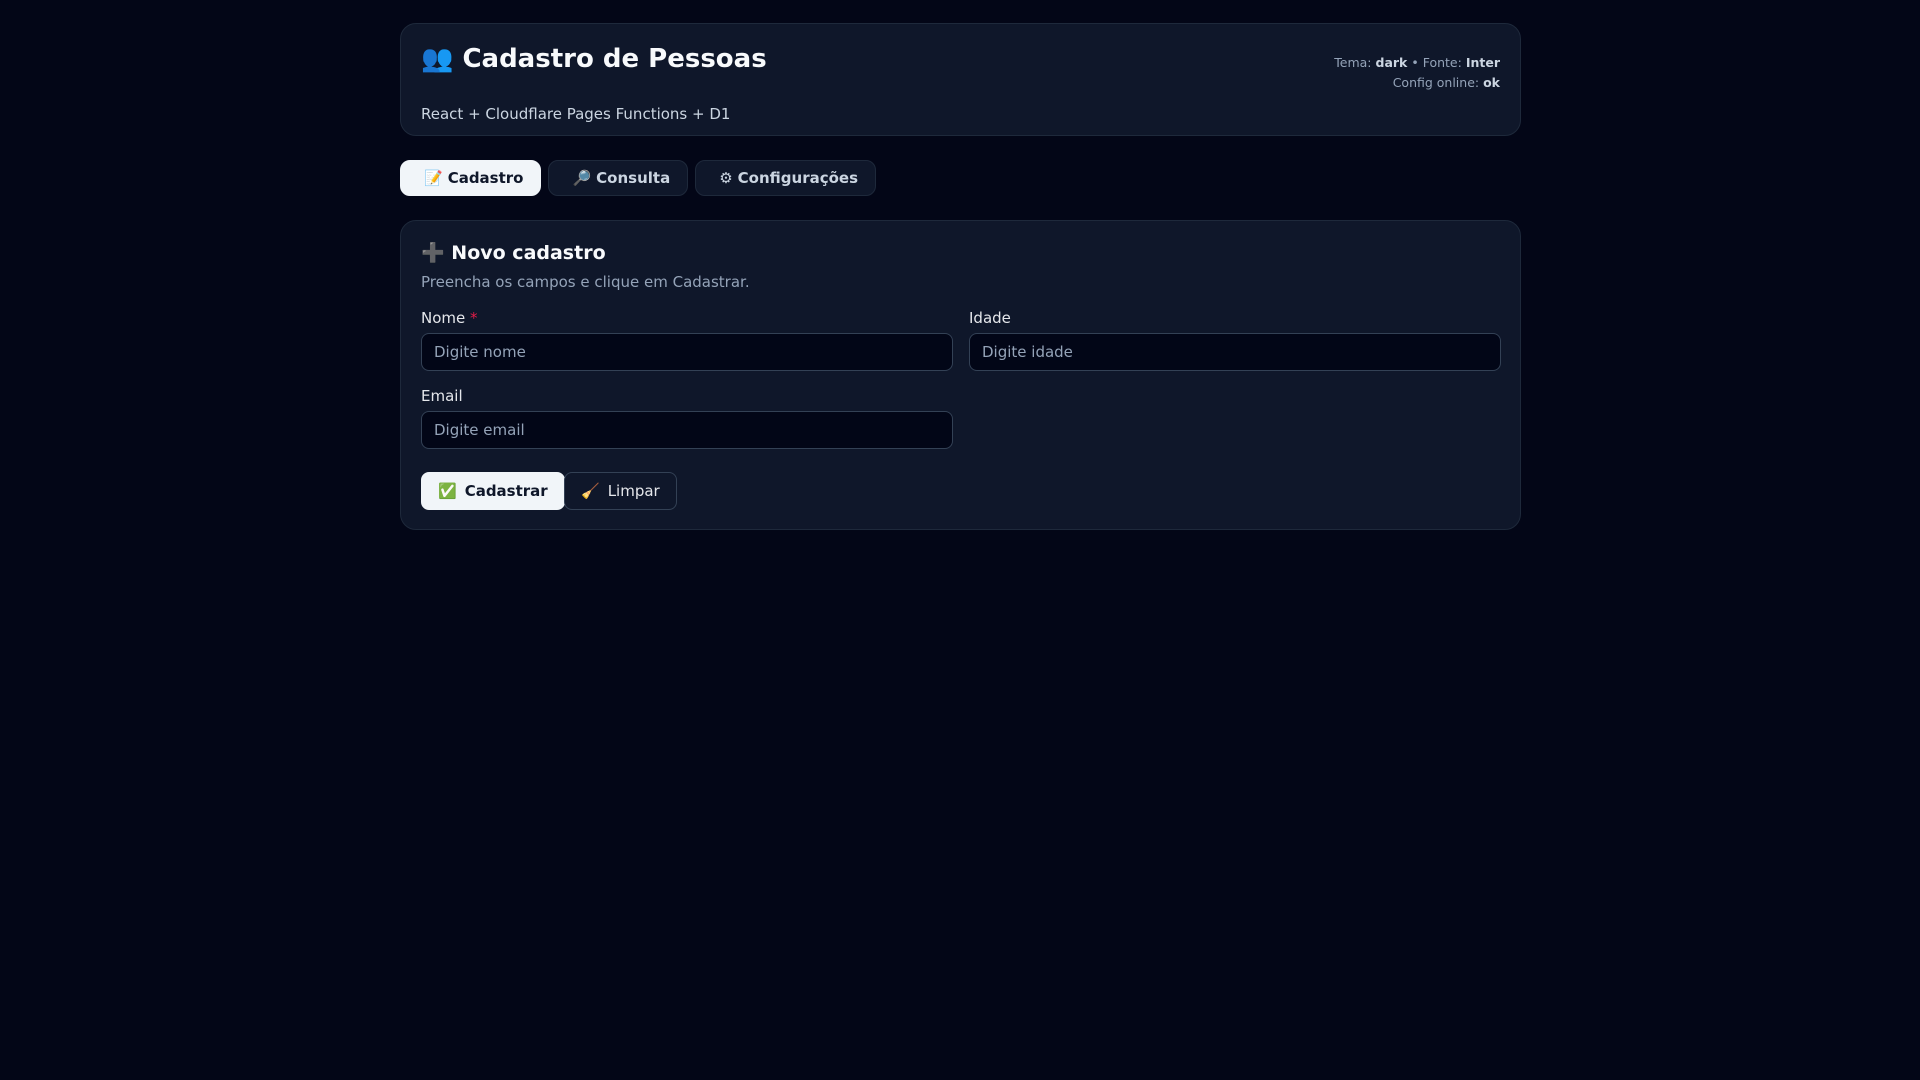  What do you see at coordinates (576, 114) in the screenshot?
I see `page-subtitle: React + Cloudflare Pages Functions + D1` at bounding box center [576, 114].